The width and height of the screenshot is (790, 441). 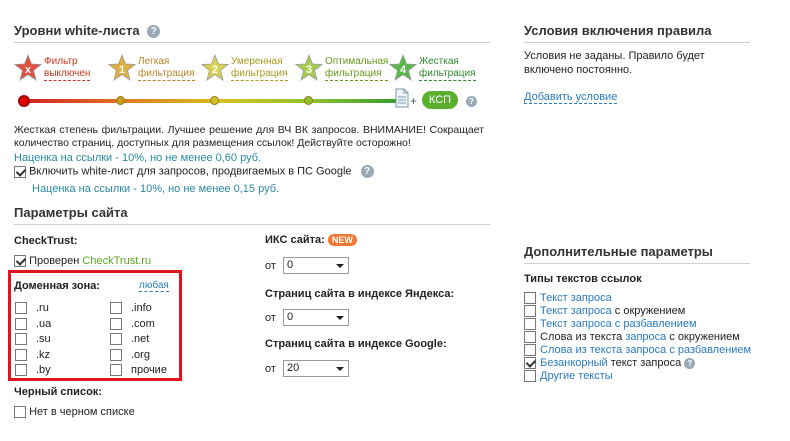 What do you see at coordinates (46, 241) in the screenshot?
I see `checktrust-label: CheckTrust:` at bounding box center [46, 241].